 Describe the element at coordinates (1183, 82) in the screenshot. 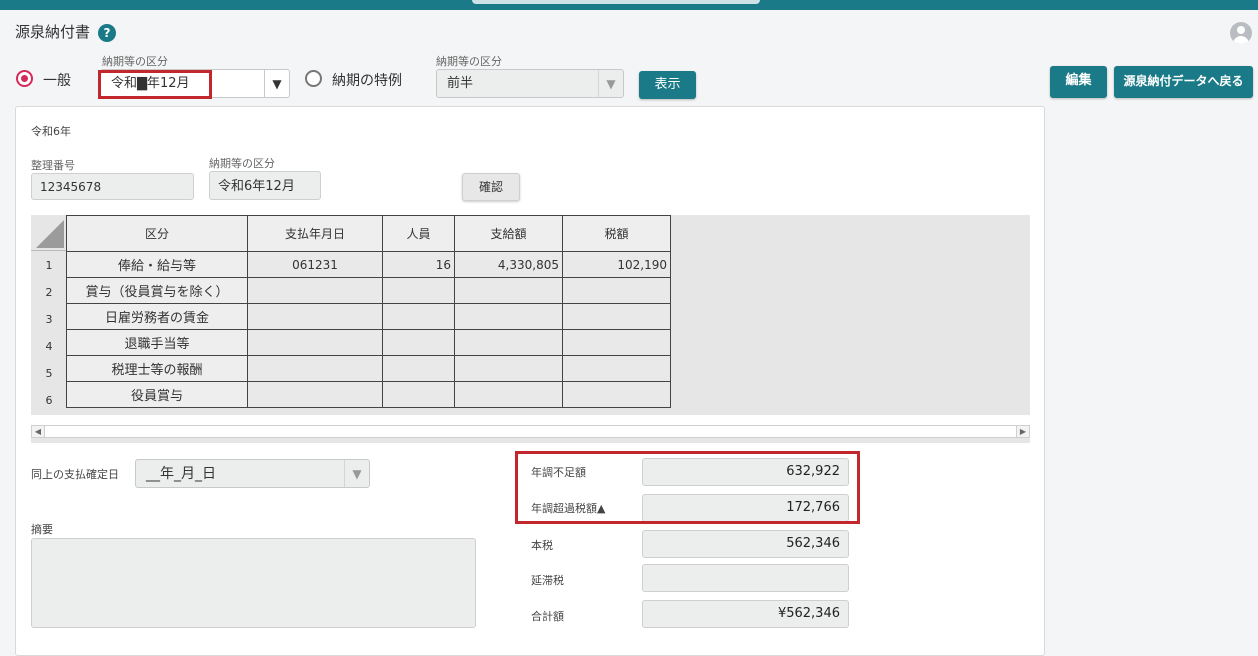

I see `back-to-withholding-button: 源泉納付データへ戻る` at that location.